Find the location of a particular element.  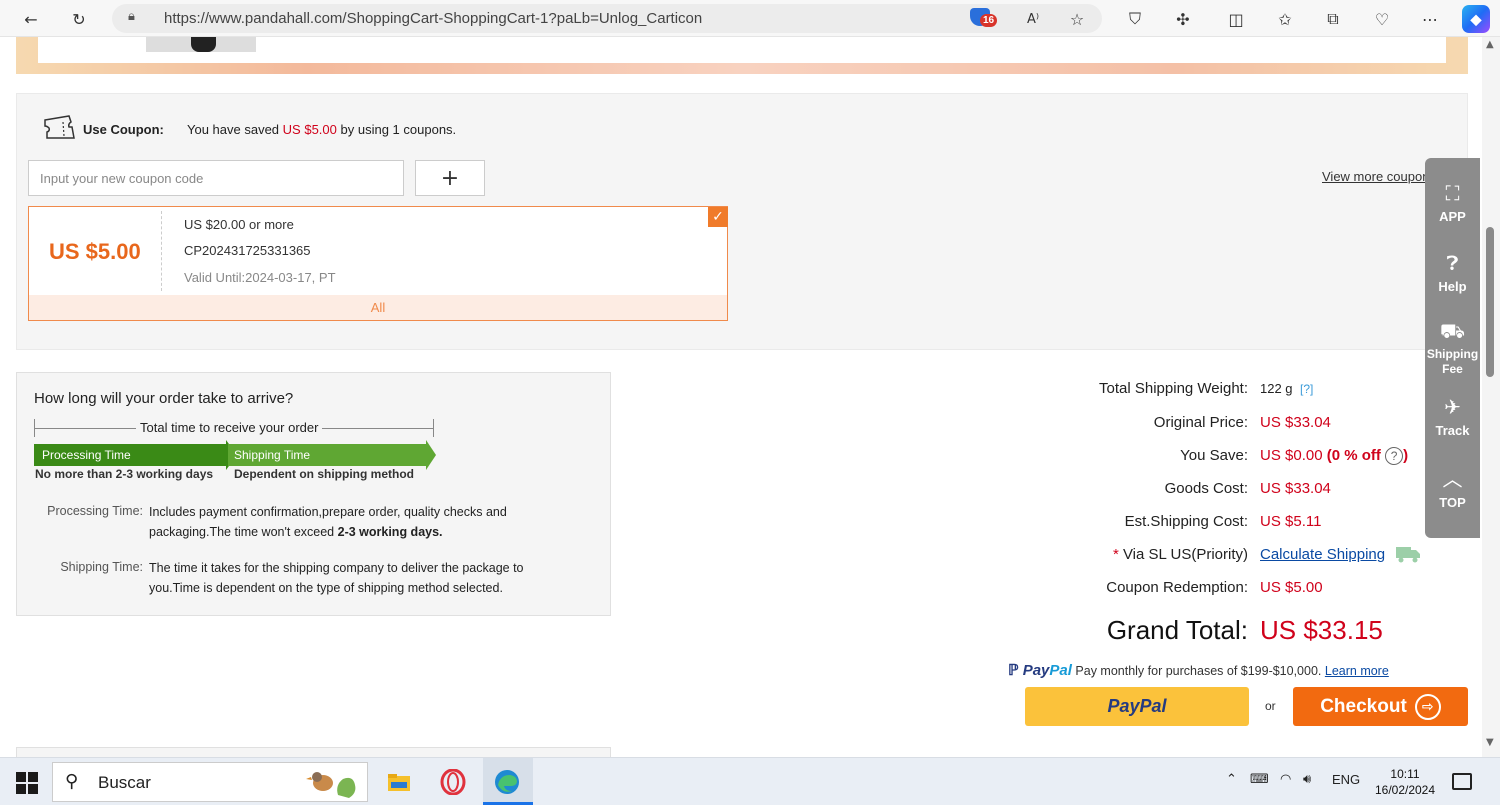

system-clock: 10:11 16/02/2024 is located at coordinates (1405, 782).